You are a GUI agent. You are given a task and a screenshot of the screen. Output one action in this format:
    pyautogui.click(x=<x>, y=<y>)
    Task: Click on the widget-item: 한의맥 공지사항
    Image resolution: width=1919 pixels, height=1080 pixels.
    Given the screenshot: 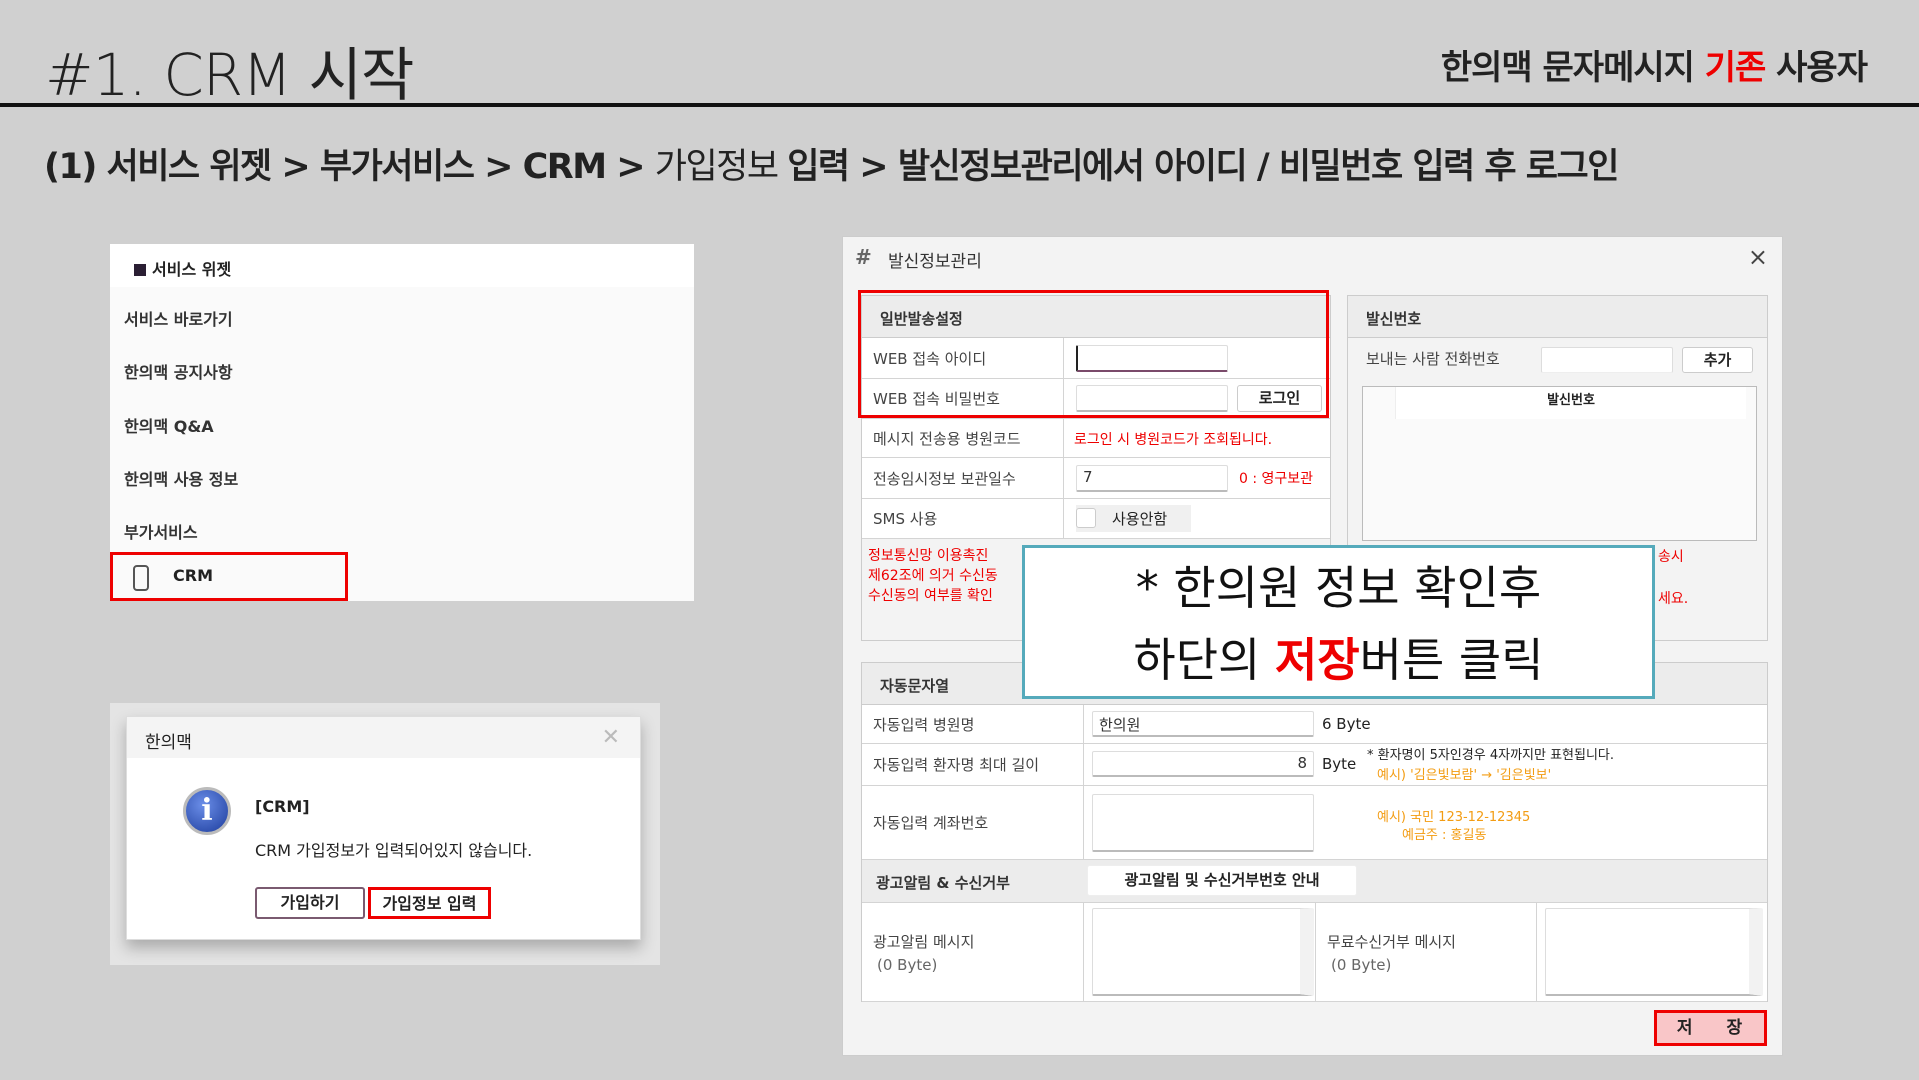 What is the action you would take?
    pyautogui.click(x=178, y=371)
    